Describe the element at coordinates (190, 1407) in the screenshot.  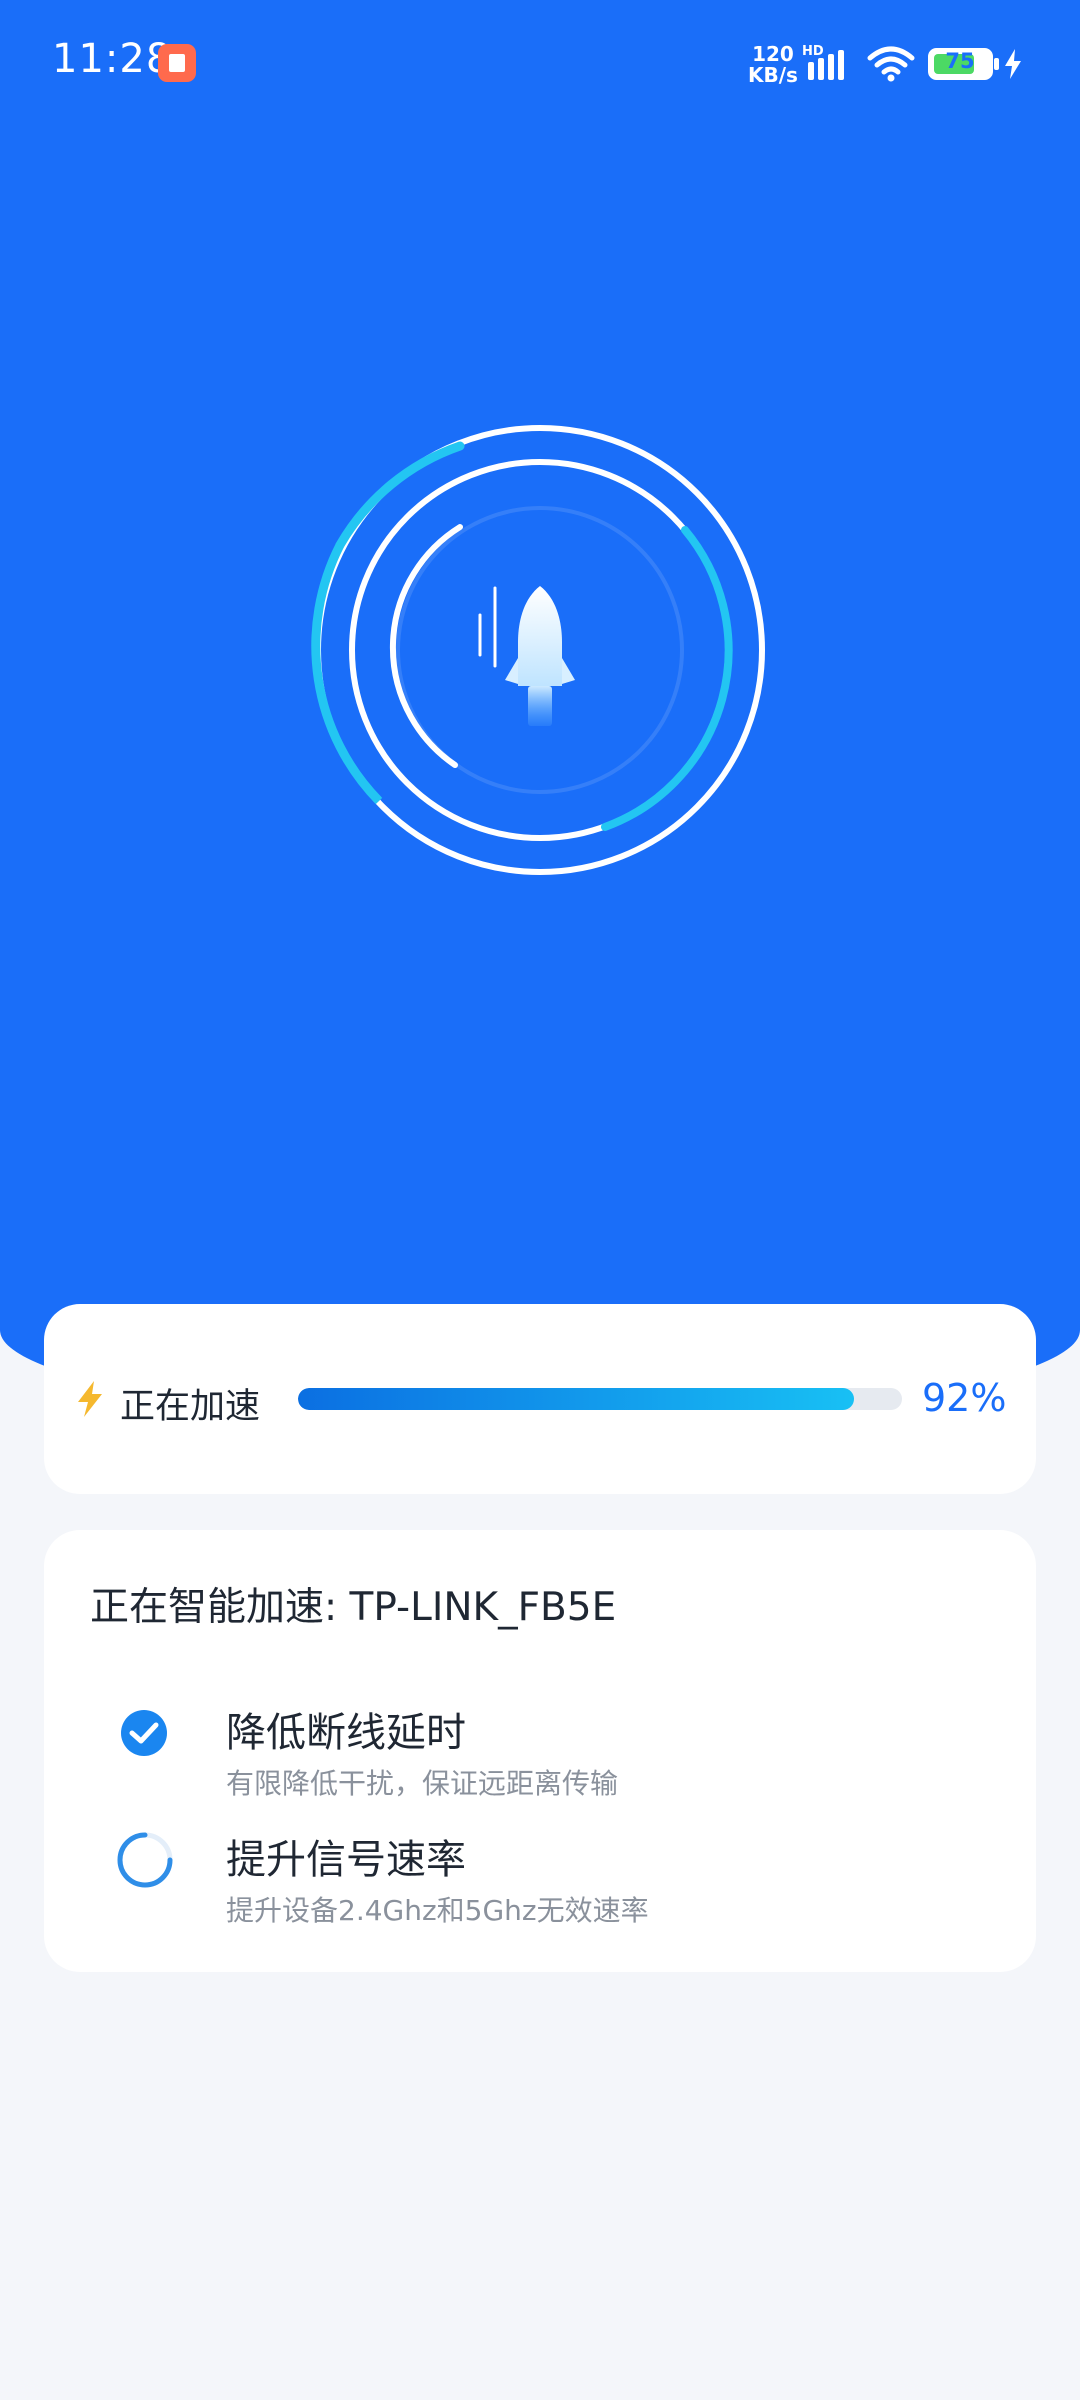
I see `progress-label: 正在加速` at that location.